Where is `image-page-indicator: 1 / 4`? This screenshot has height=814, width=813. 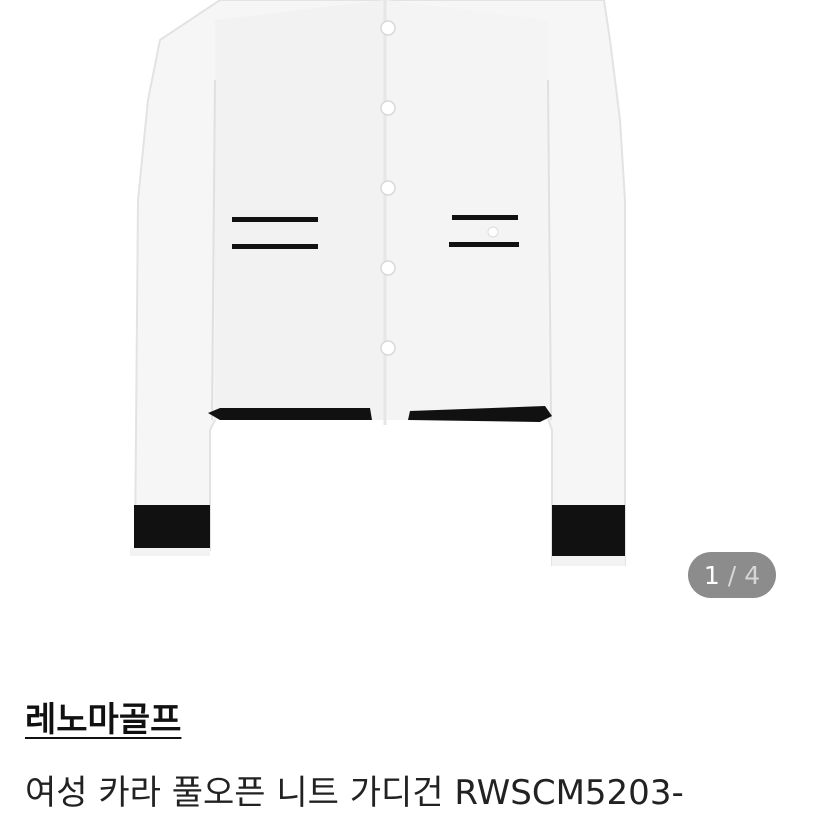 image-page-indicator: 1 / 4 is located at coordinates (732, 575).